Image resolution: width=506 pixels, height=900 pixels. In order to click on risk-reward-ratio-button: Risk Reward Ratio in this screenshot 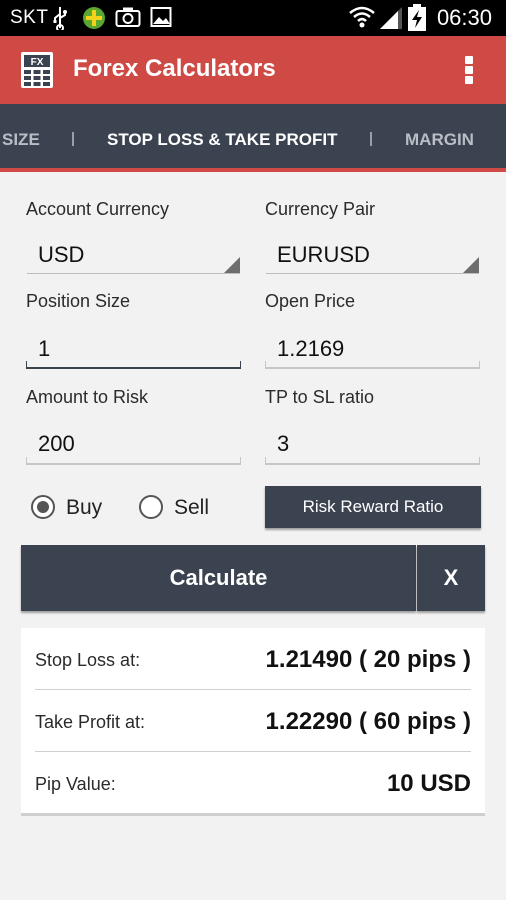, I will do `click(373, 507)`.